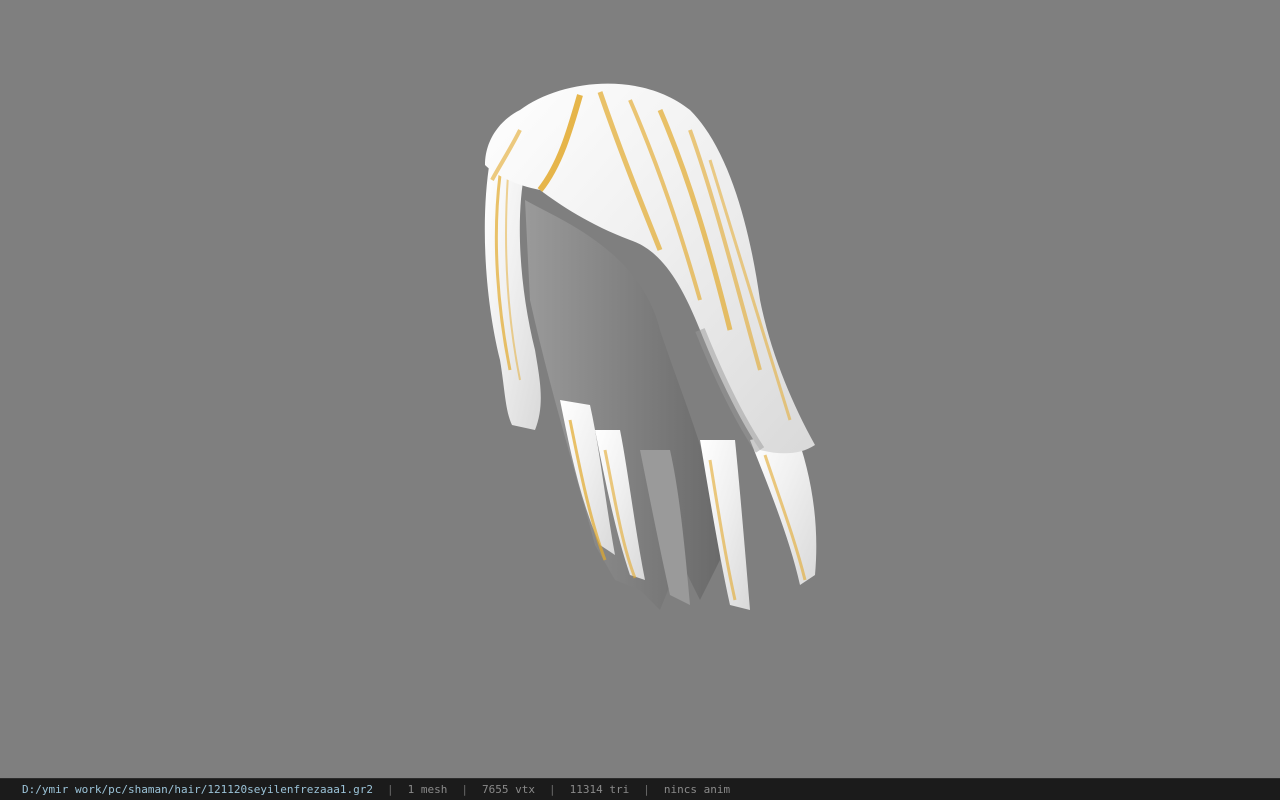 The width and height of the screenshot is (1280, 800). I want to click on vertex-count-text: 7655 vtx, so click(508, 789).